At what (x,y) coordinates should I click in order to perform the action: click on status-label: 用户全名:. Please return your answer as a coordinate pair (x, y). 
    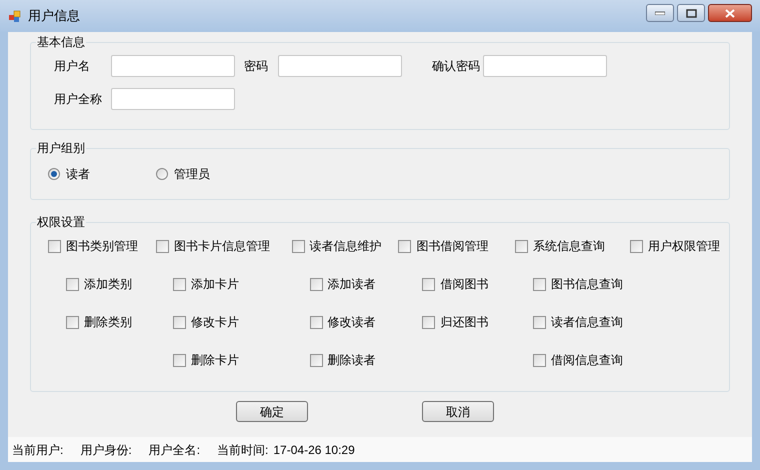
    Looking at the image, I should click on (174, 450).